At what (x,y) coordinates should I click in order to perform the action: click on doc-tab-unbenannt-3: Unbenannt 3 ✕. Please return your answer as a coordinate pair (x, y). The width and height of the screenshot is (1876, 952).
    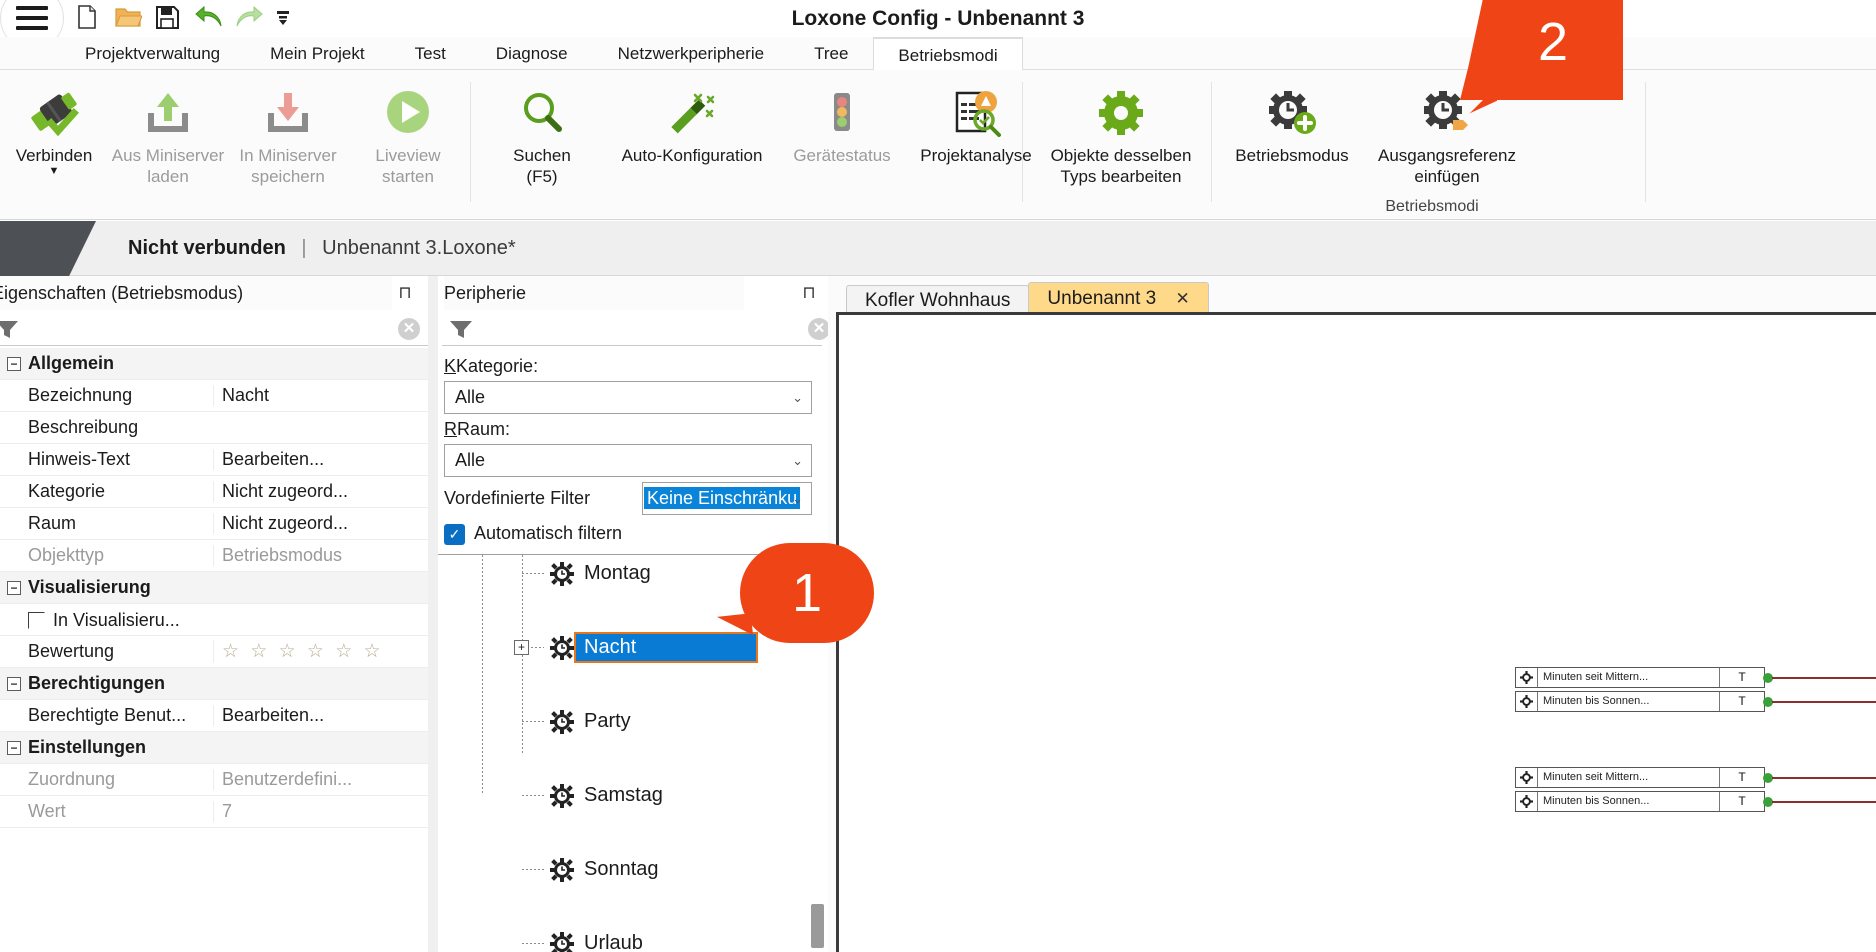
    Looking at the image, I should click on (1118, 298).